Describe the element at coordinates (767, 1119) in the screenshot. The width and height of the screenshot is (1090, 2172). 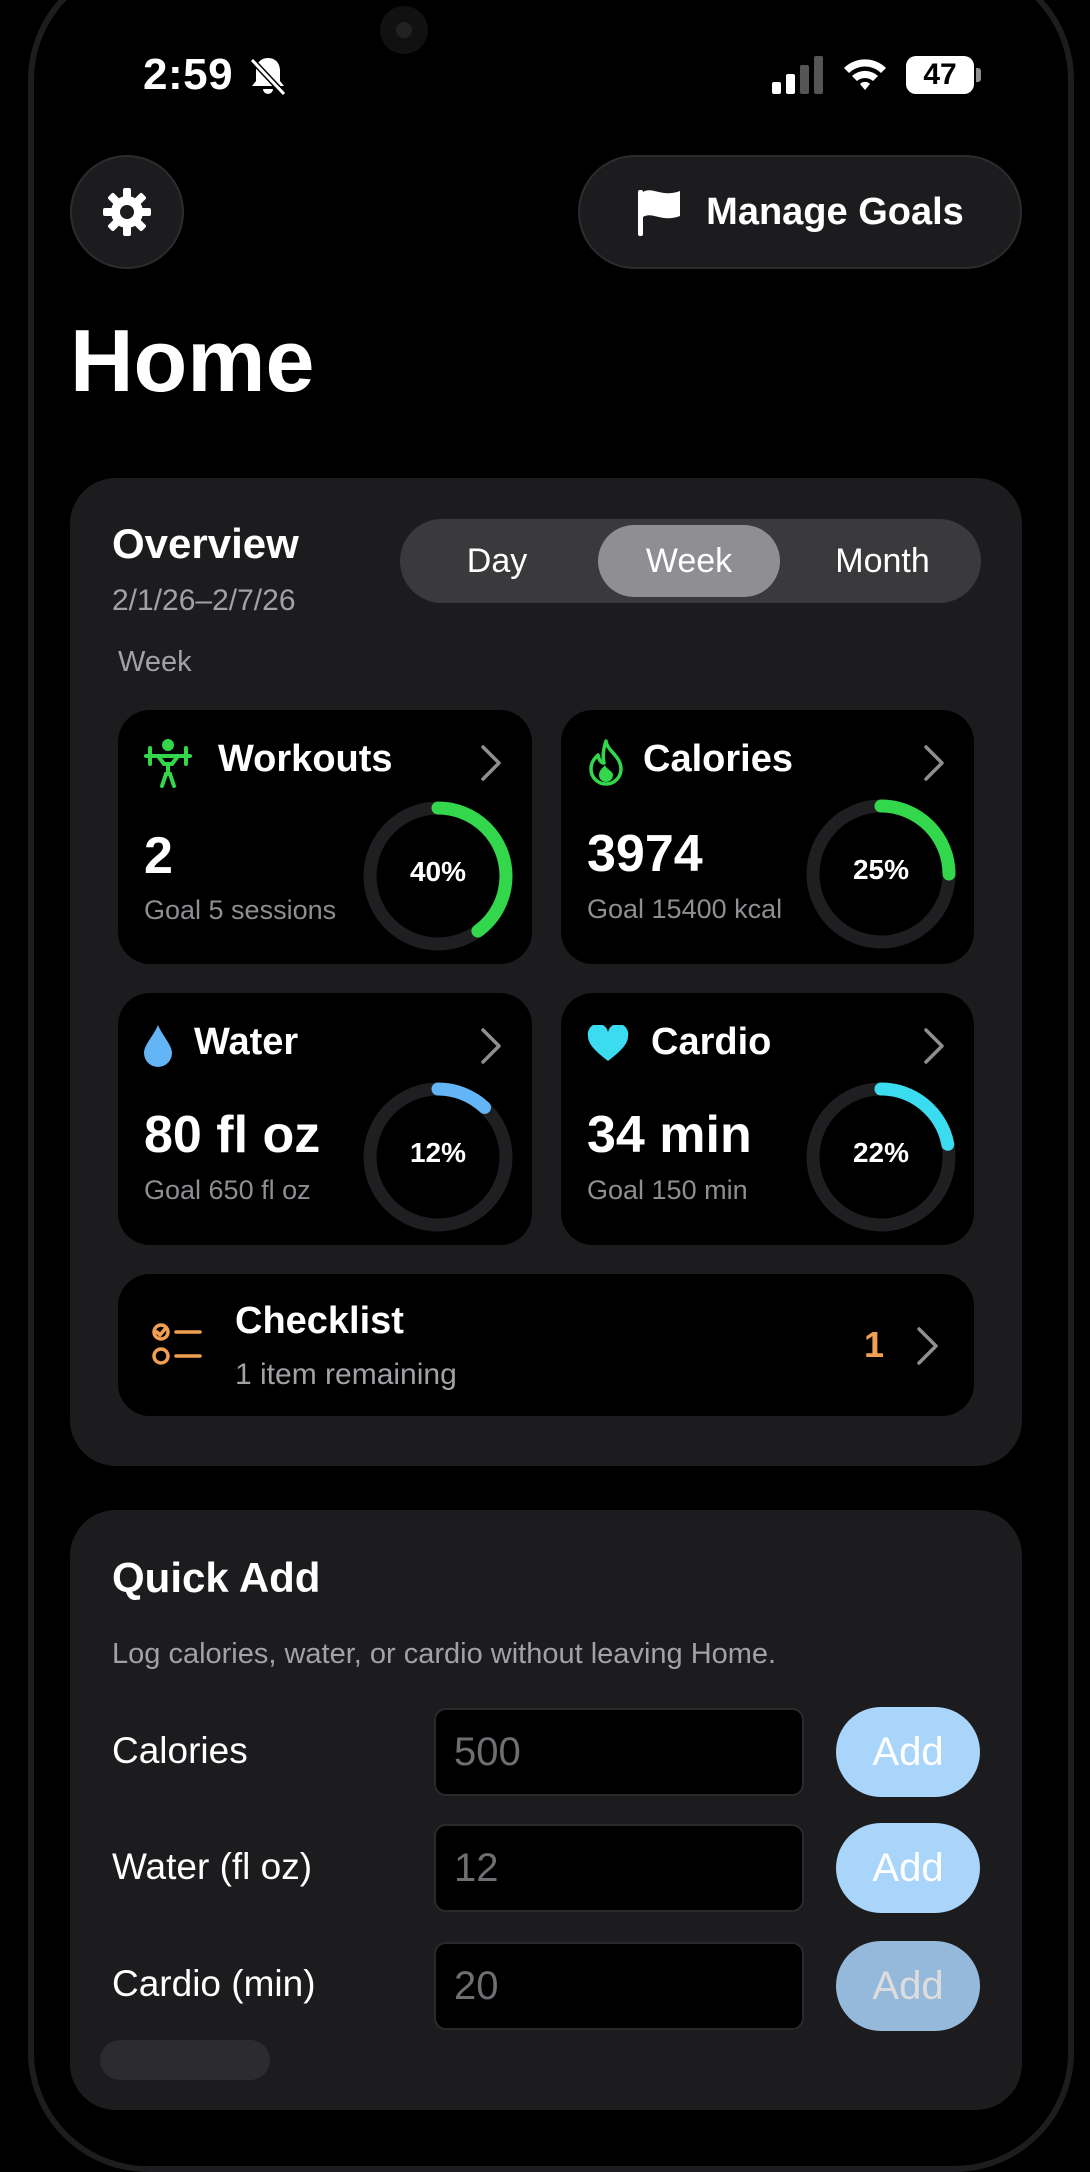
I see `cardio-tile: Cardio 34 min Goal 150 min 22%` at that location.